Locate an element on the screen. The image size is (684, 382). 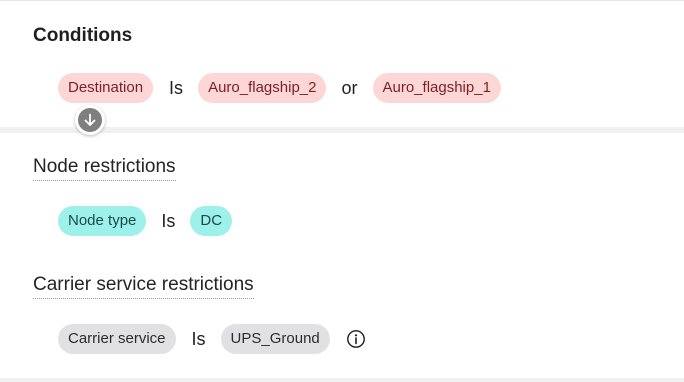
carrier-service-pill: Carrier service is located at coordinates (117, 339).